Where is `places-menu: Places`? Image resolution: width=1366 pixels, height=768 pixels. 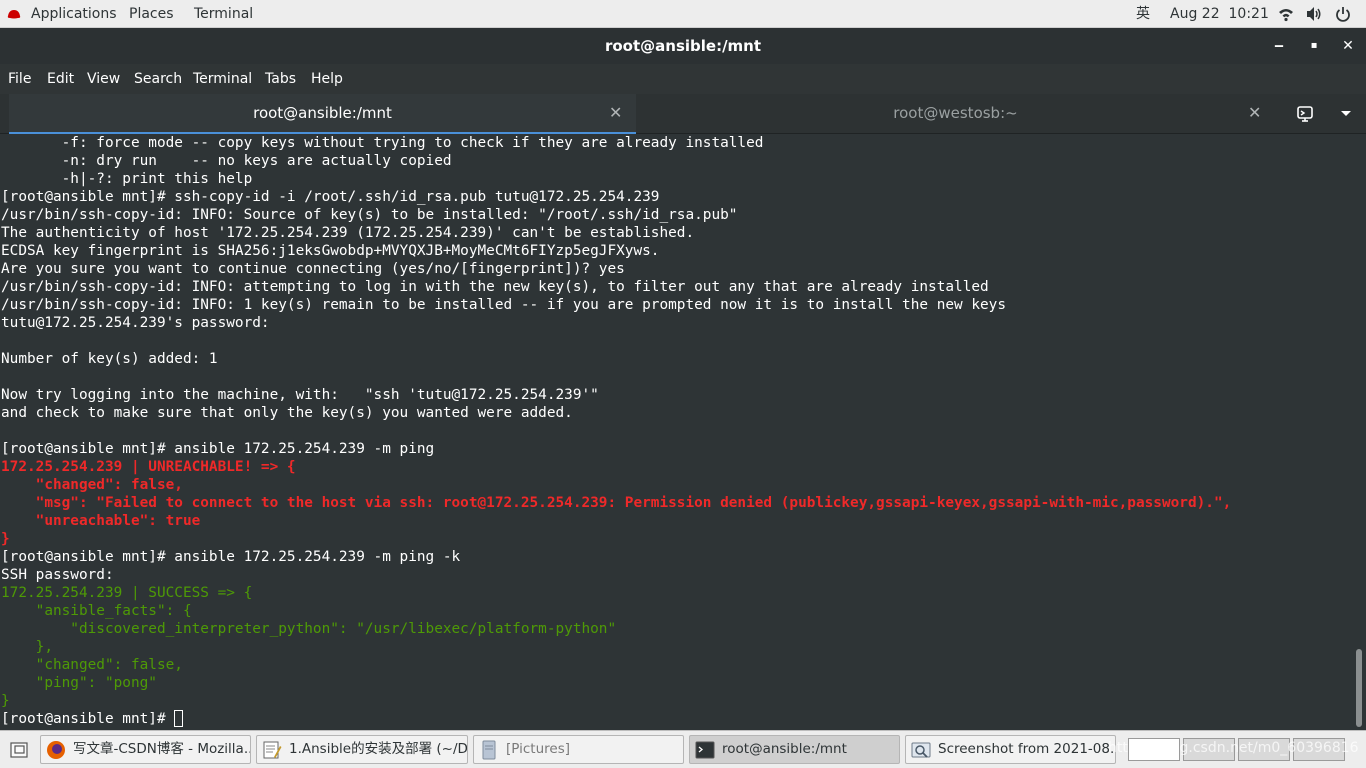
places-menu: Places is located at coordinates (151, 14).